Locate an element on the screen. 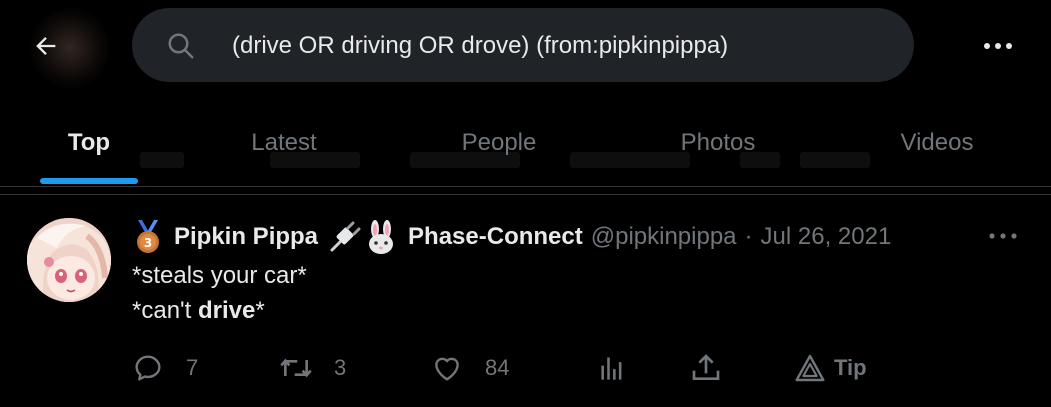 The width and height of the screenshot is (1051, 407). like-count: 84 is located at coordinates (497, 367).